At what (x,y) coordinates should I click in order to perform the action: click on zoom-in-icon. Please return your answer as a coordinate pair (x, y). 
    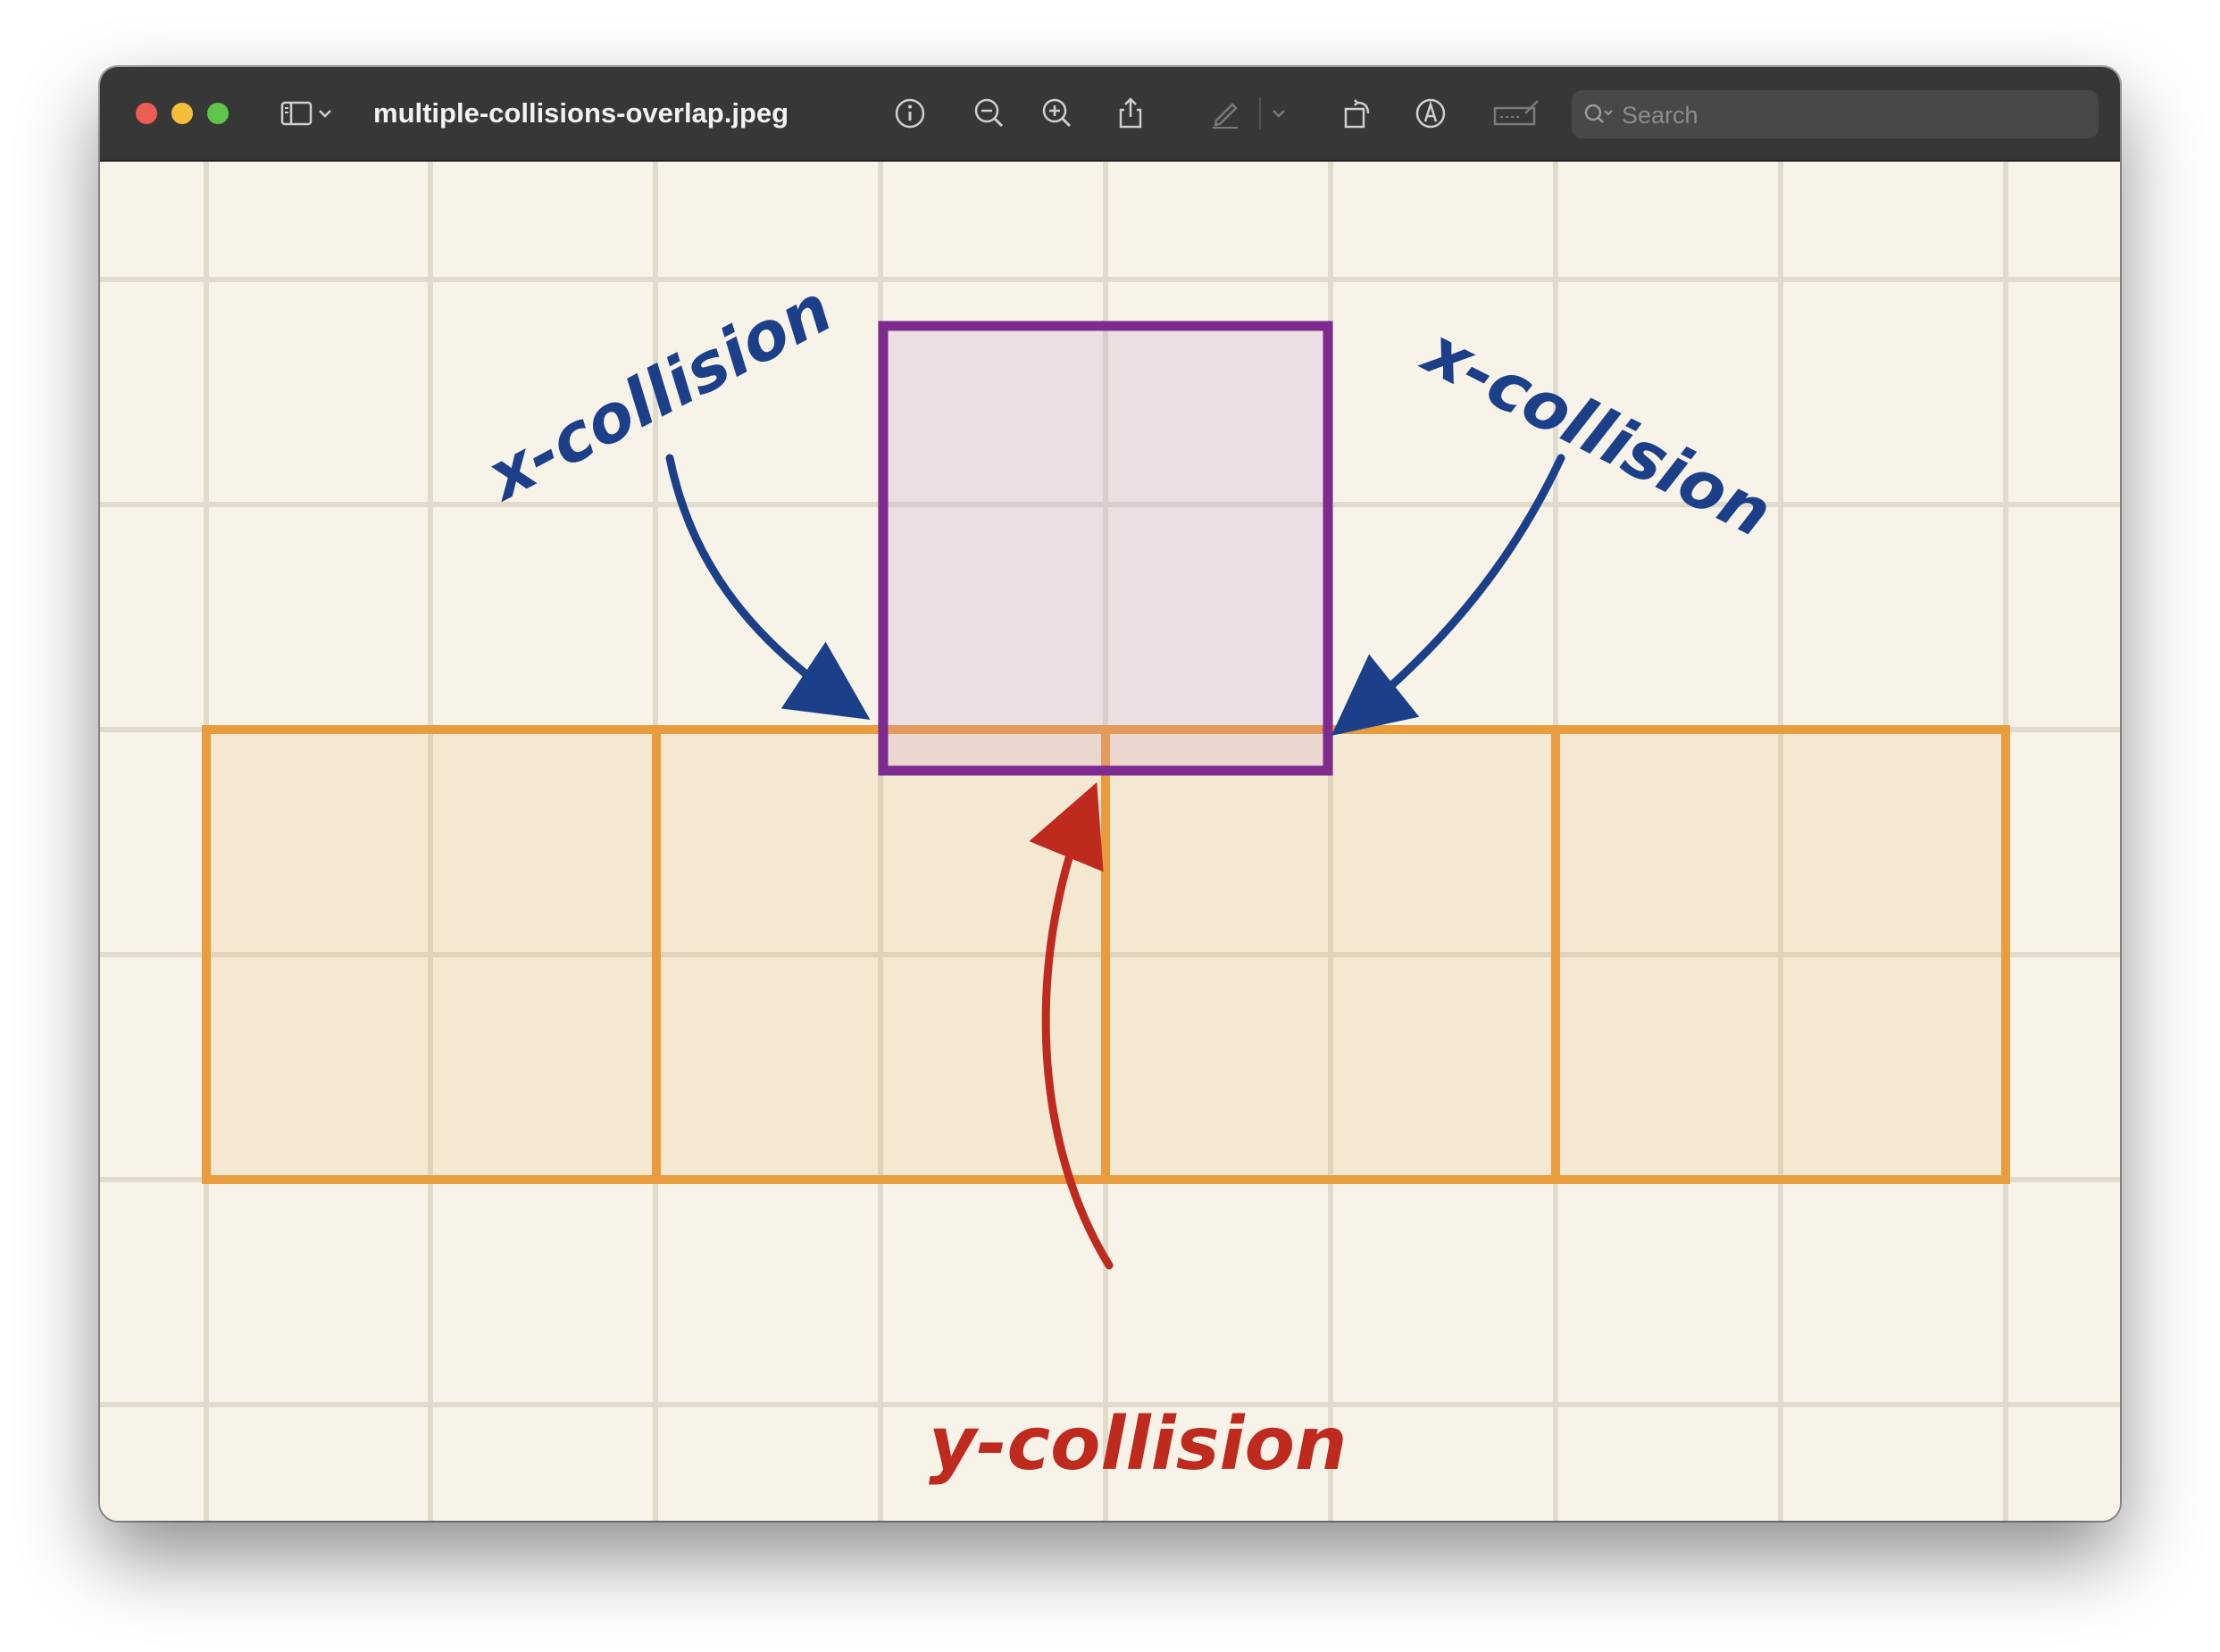
    Looking at the image, I should click on (1057, 113).